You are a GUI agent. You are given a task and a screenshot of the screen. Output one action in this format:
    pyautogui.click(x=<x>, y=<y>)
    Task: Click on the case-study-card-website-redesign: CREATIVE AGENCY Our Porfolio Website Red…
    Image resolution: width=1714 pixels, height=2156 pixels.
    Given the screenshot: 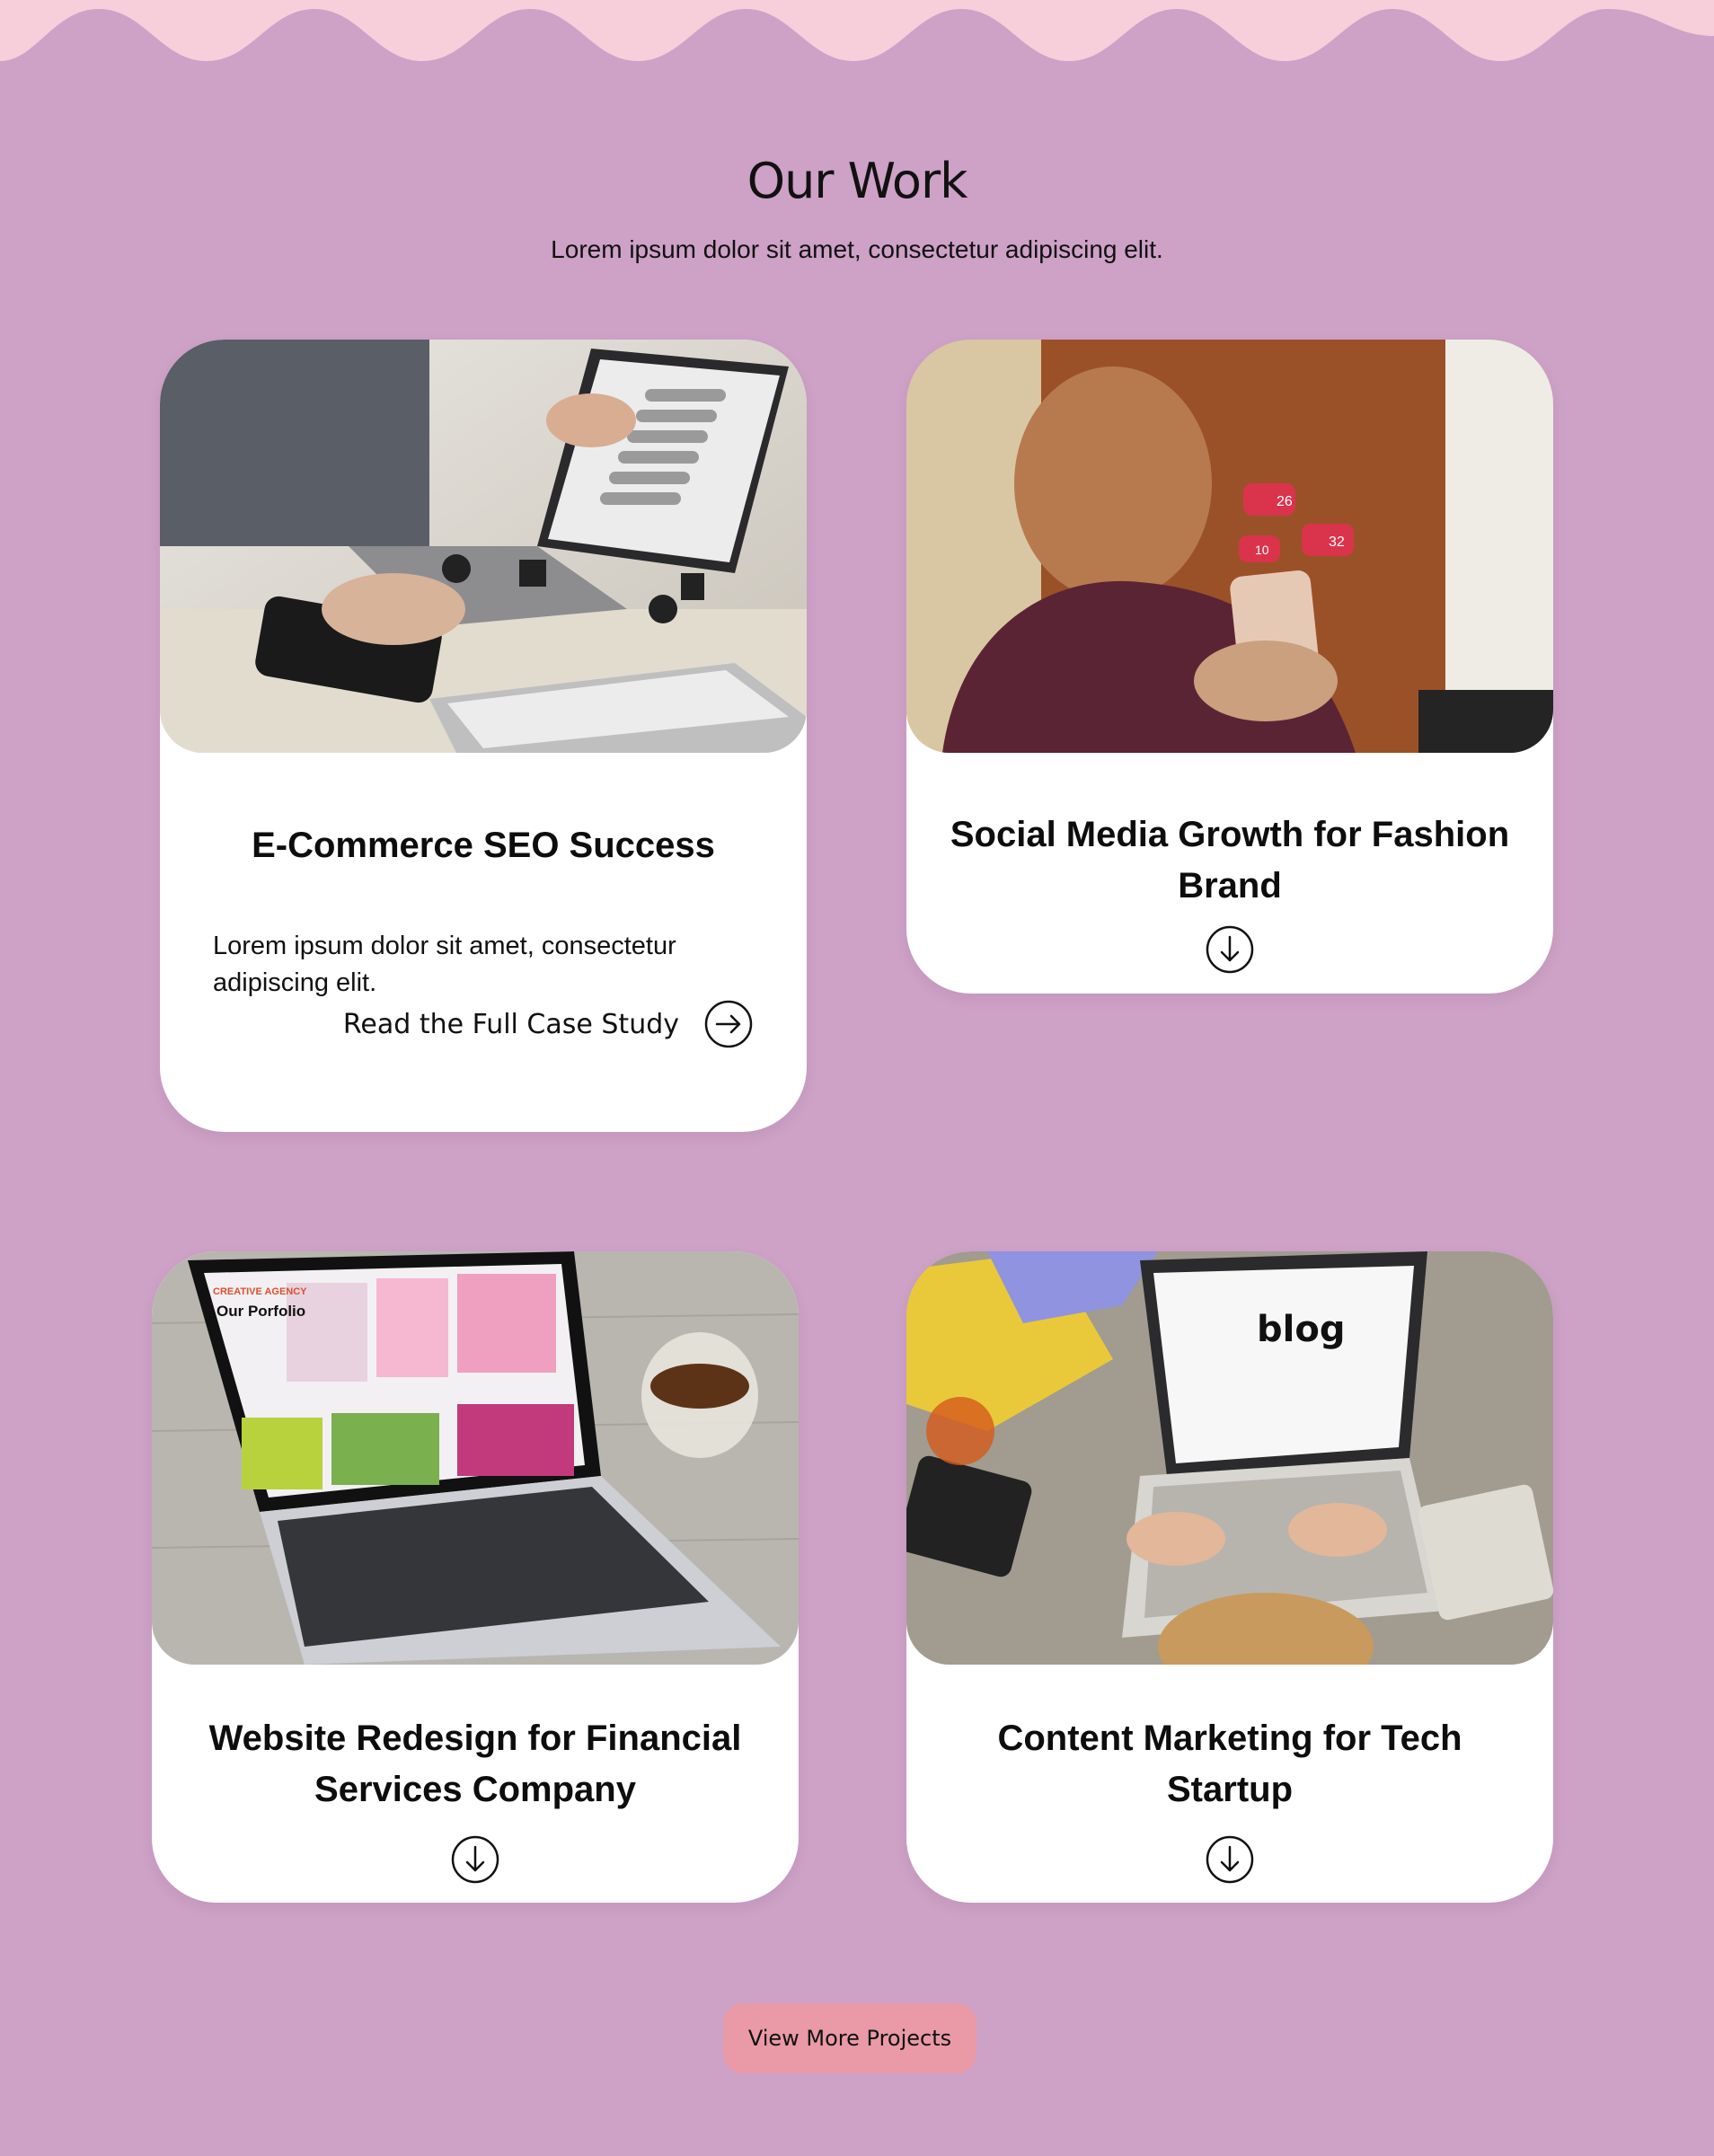 What is the action you would take?
    pyautogui.click(x=475, y=1577)
    